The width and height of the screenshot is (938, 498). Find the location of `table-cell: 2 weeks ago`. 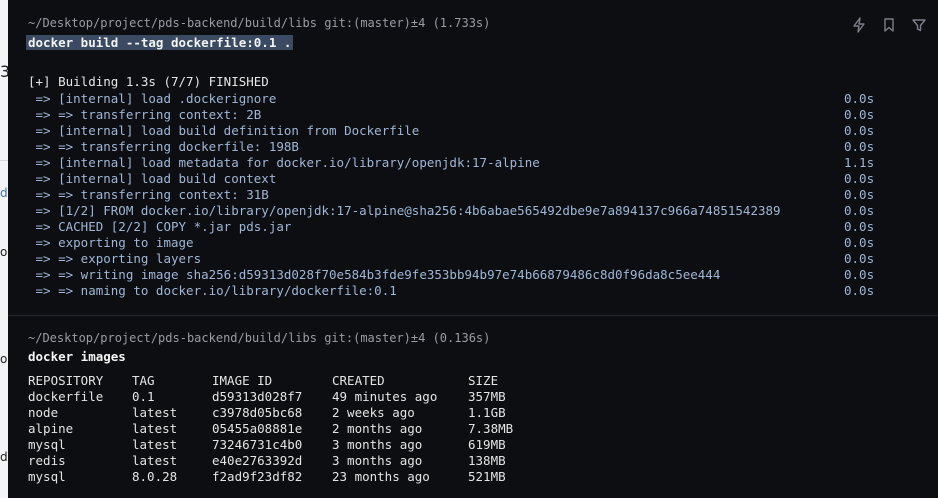

table-cell: 2 weeks ago is located at coordinates (373, 412).